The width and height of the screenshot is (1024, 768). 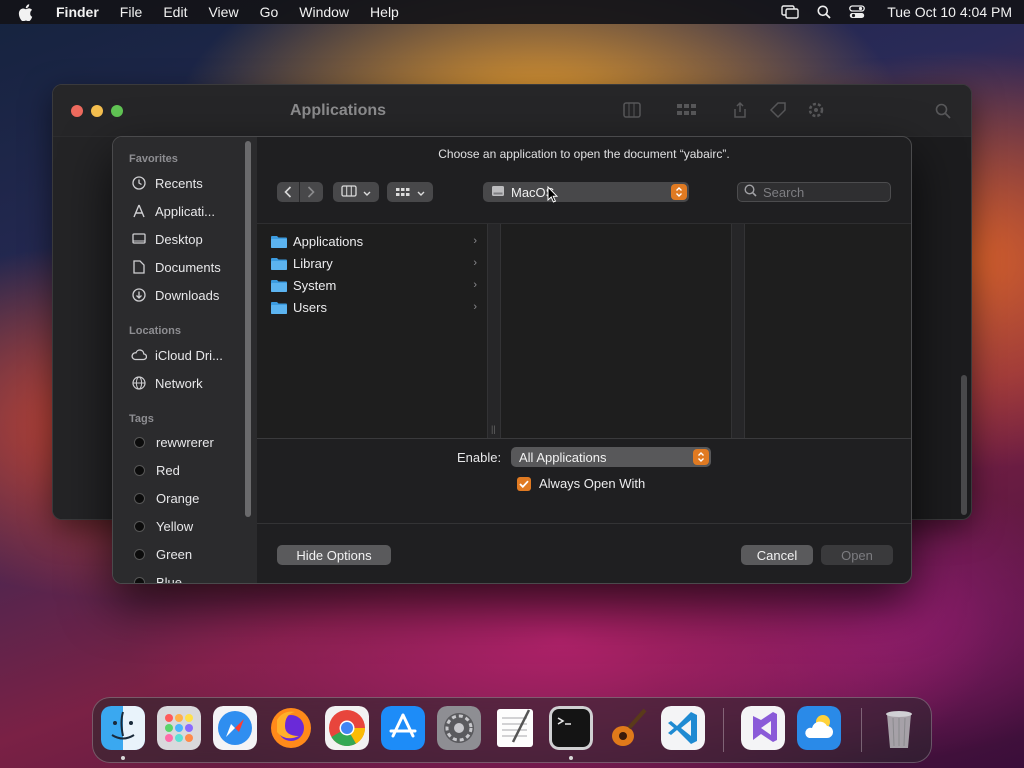 What do you see at coordinates (117, 110) in the screenshot?
I see `zoom-window-button` at bounding box center [117, 110].